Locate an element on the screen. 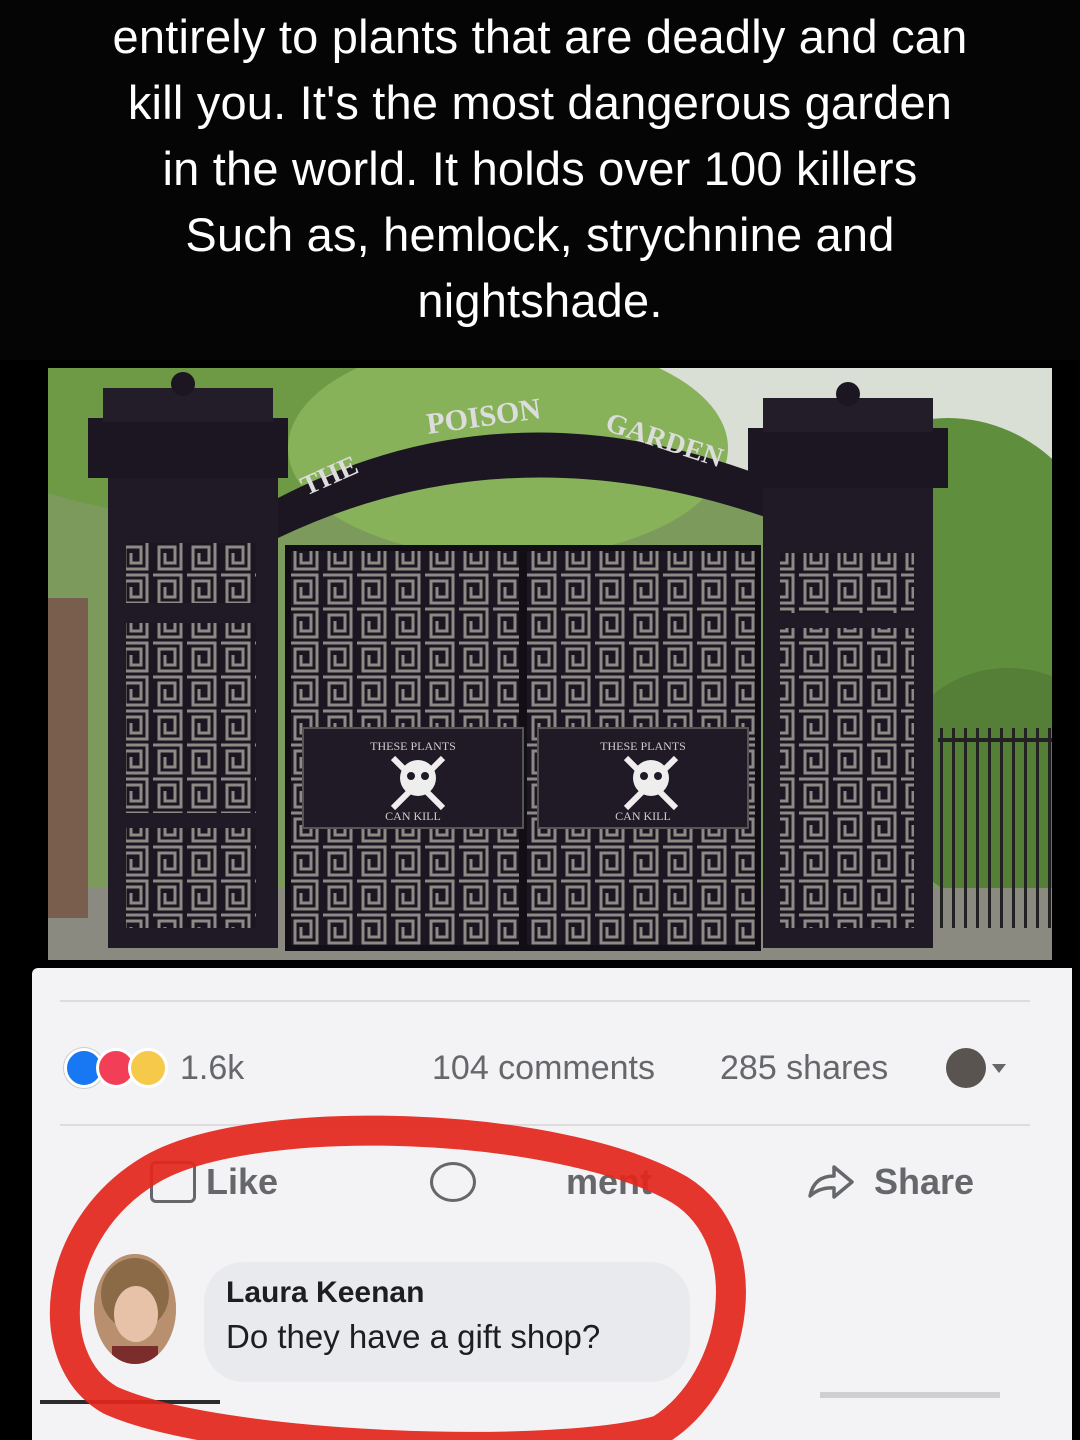 This screenshot has height=1440, width=1080. reaction-count: 1.6k is located at coordinates (212, 1067).